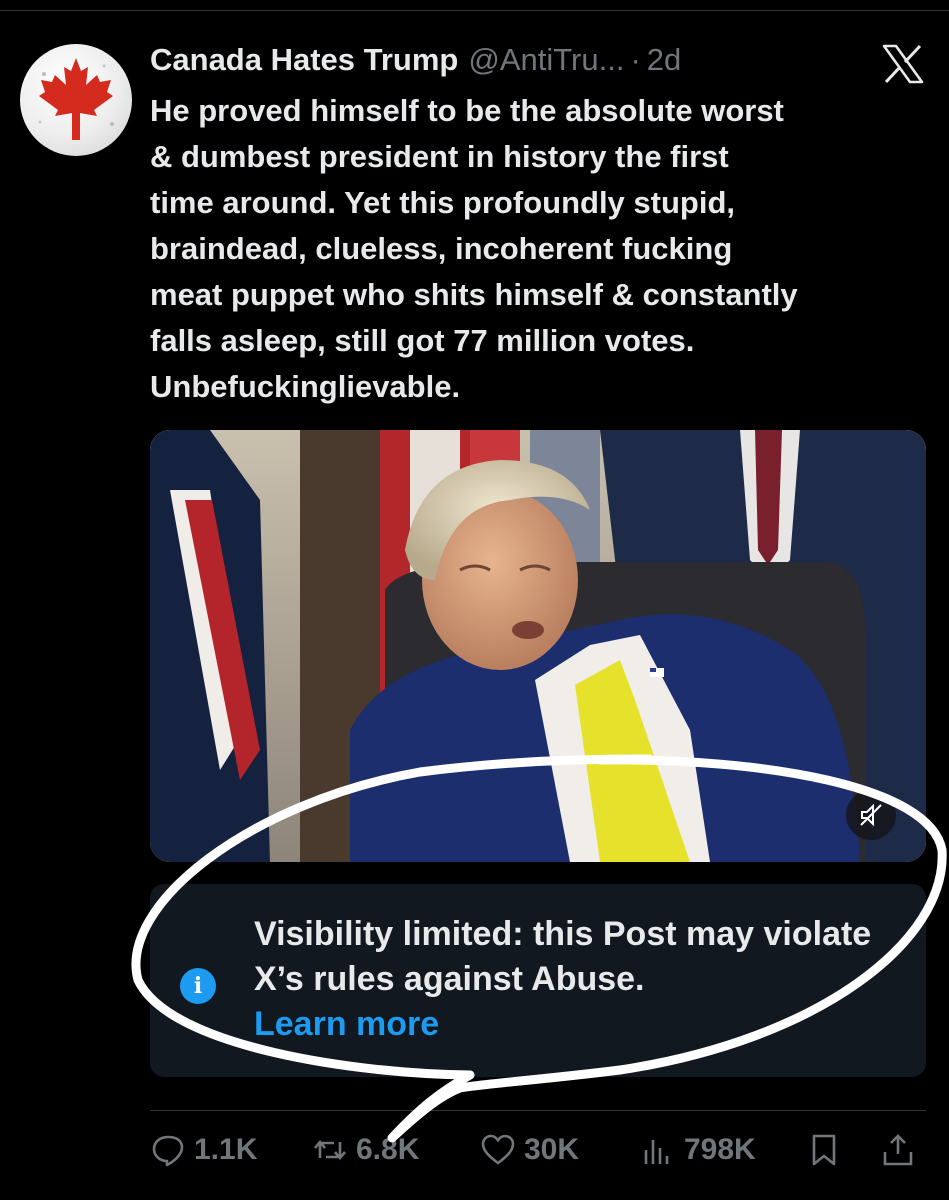 This screenshot has height=1200, width=949. I want to click on bar-chart-icon, so click(656, 1152).